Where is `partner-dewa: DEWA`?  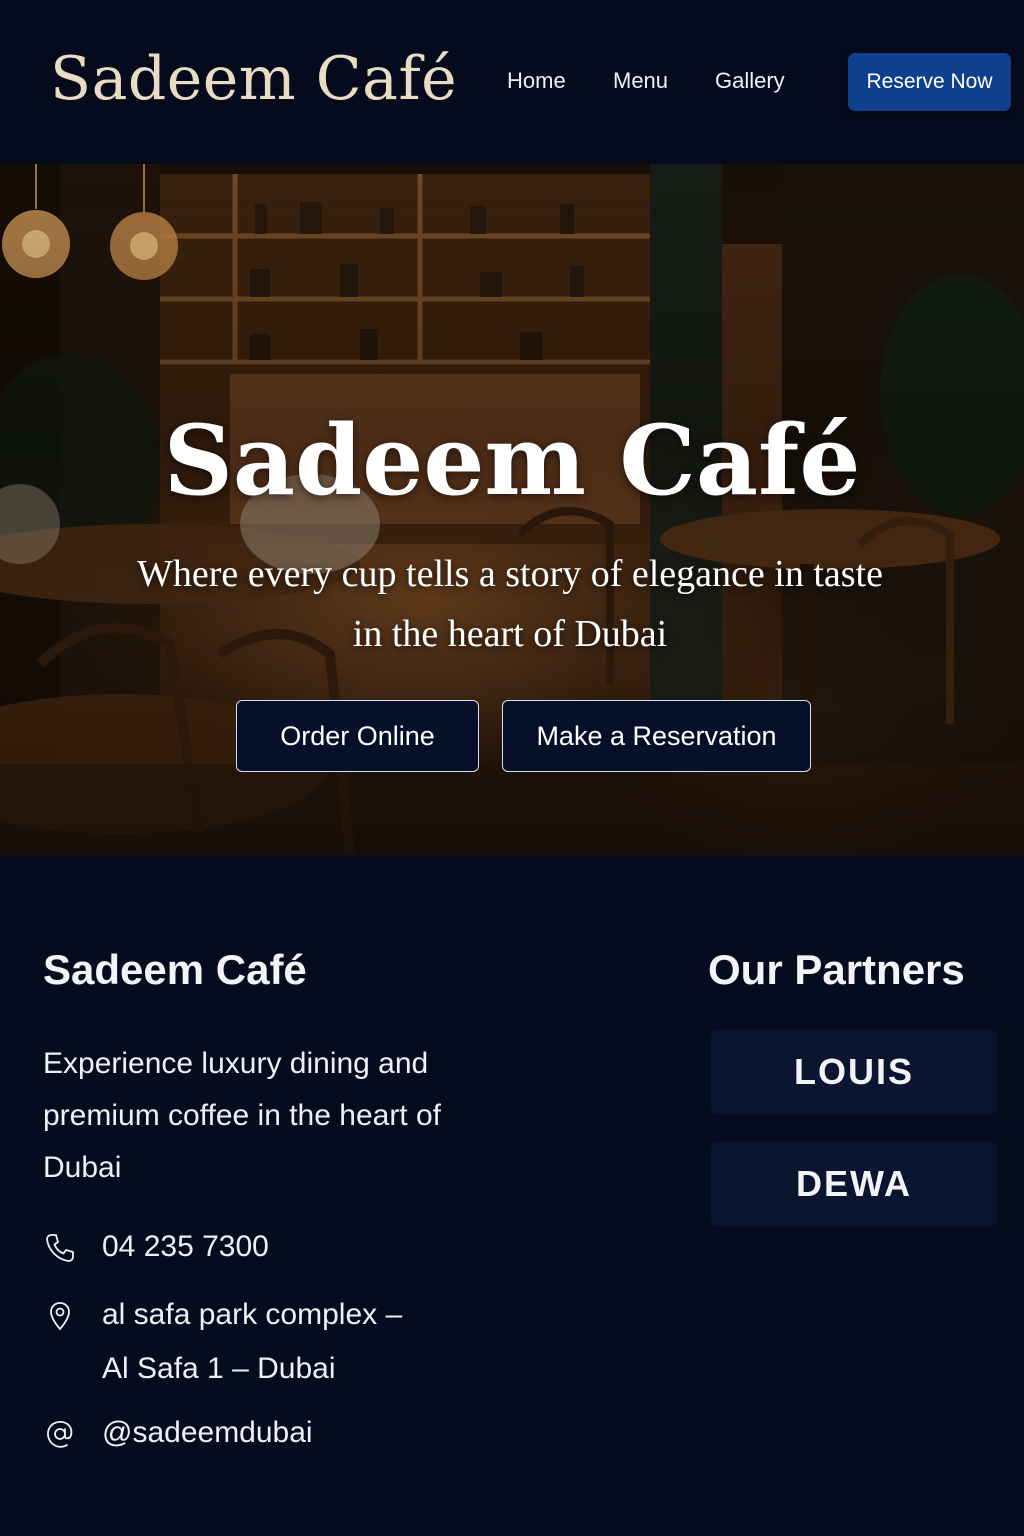 partner-dewa: DEWA is located at coordinates (854, 1184).